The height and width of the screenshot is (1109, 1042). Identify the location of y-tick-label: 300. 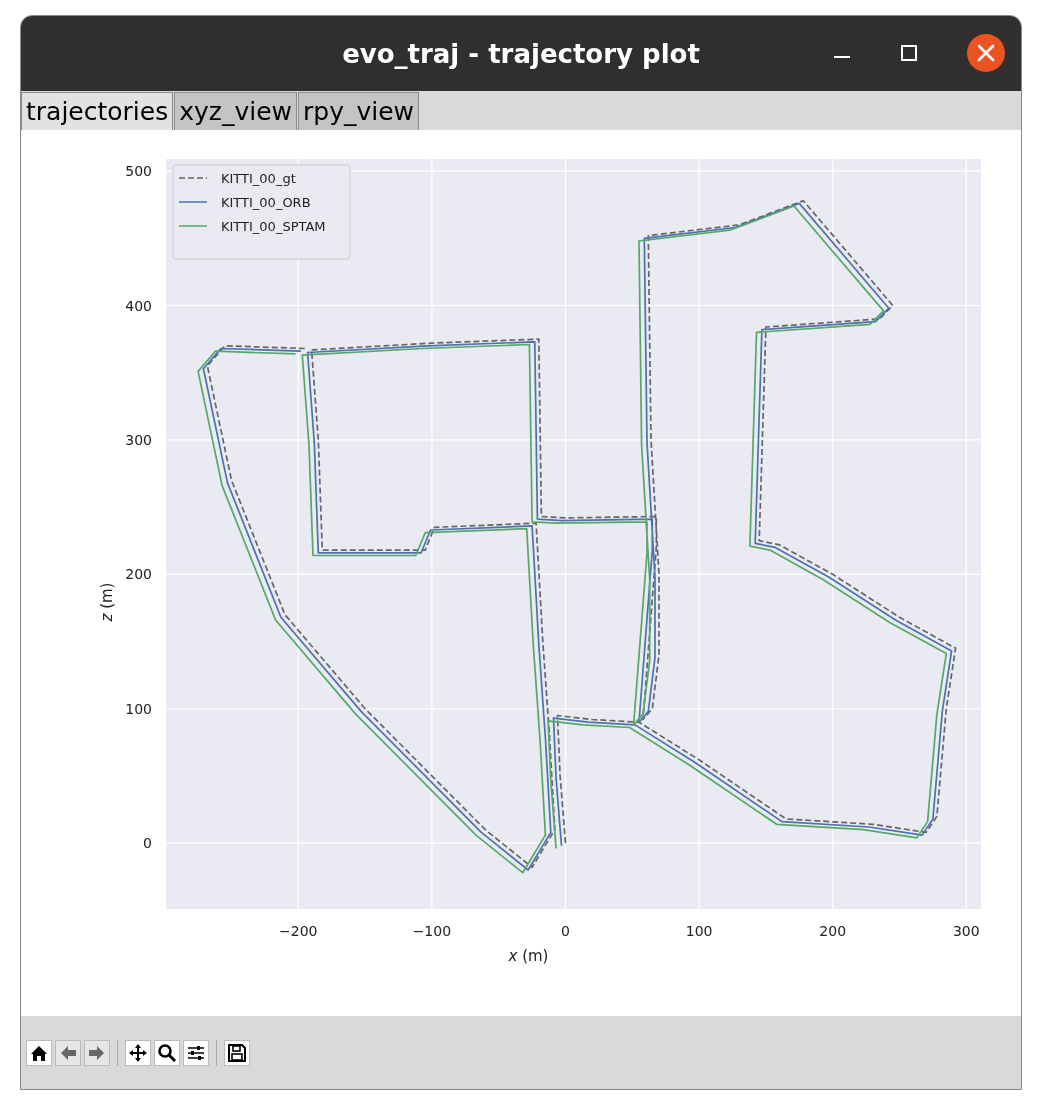
(138, 439).